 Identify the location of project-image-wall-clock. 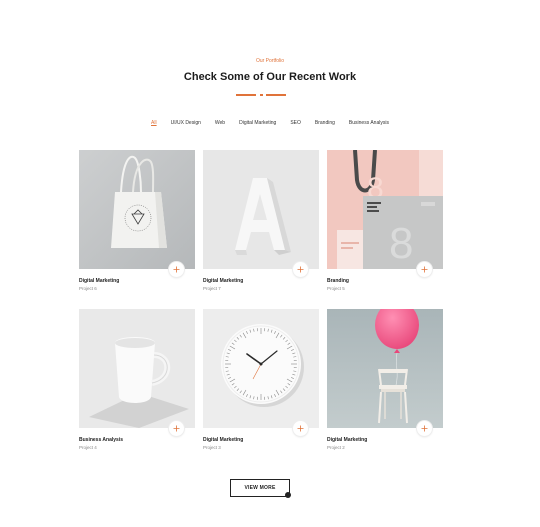
(261, 368).